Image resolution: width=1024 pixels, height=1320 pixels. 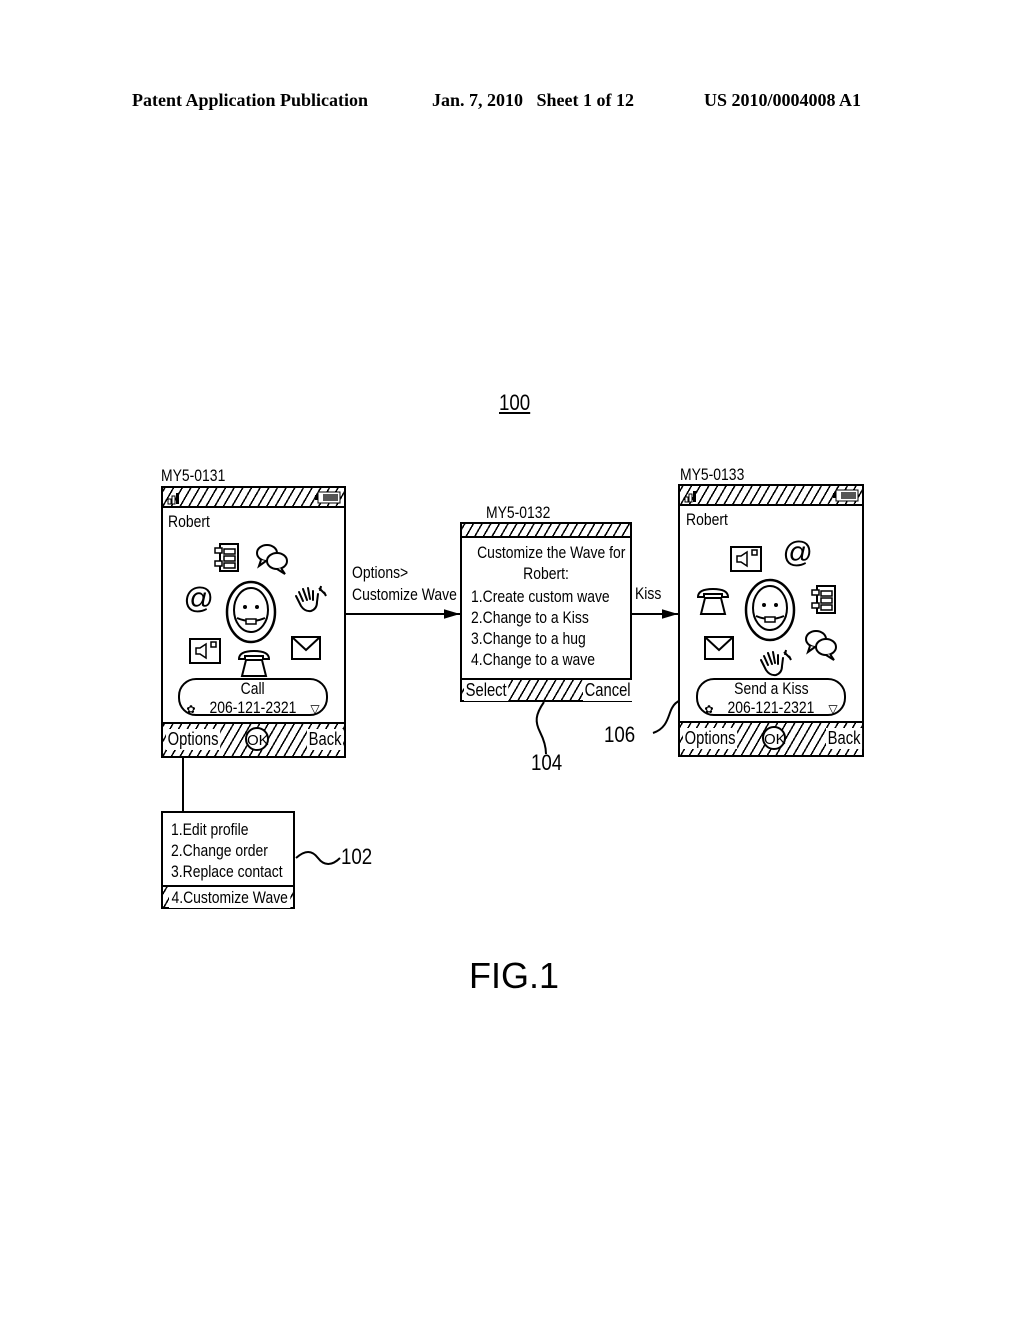 I want to click on callout-102-leader, so click(x=318, y=858).